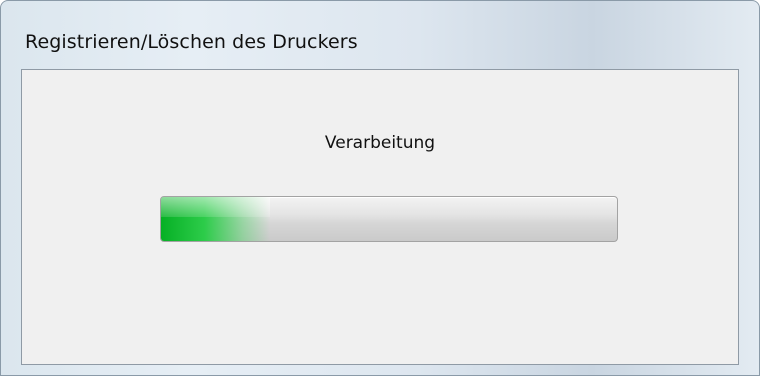  What do you see at coordinates (389, 219) in the screenshot?
I see `progress-bar` at bounding box center [389, 219].